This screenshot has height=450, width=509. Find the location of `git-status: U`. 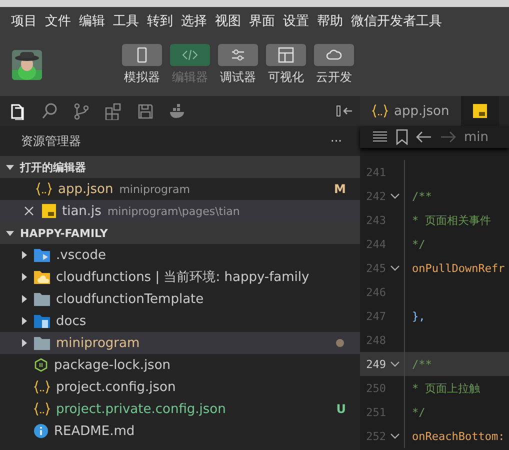

git-status: U is located at coordinates (341, 409).